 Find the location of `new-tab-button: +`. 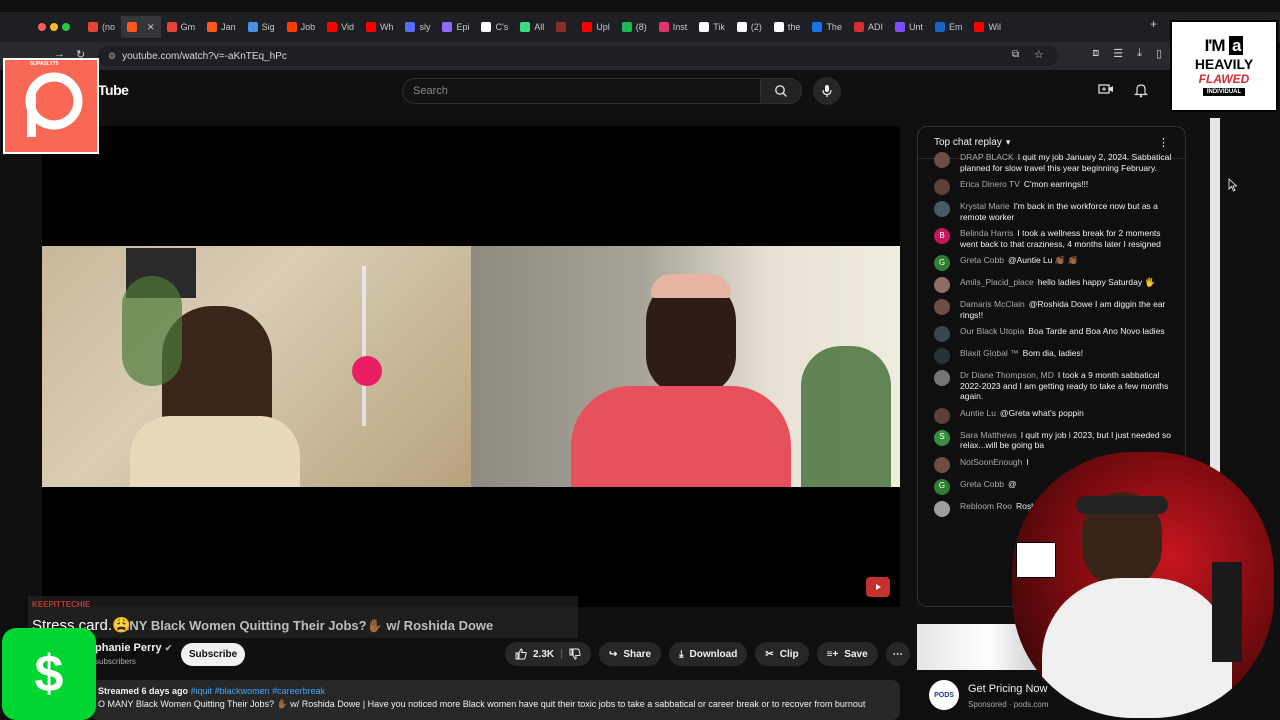

new-tab-button: + is located at coordinates (1153, 24).